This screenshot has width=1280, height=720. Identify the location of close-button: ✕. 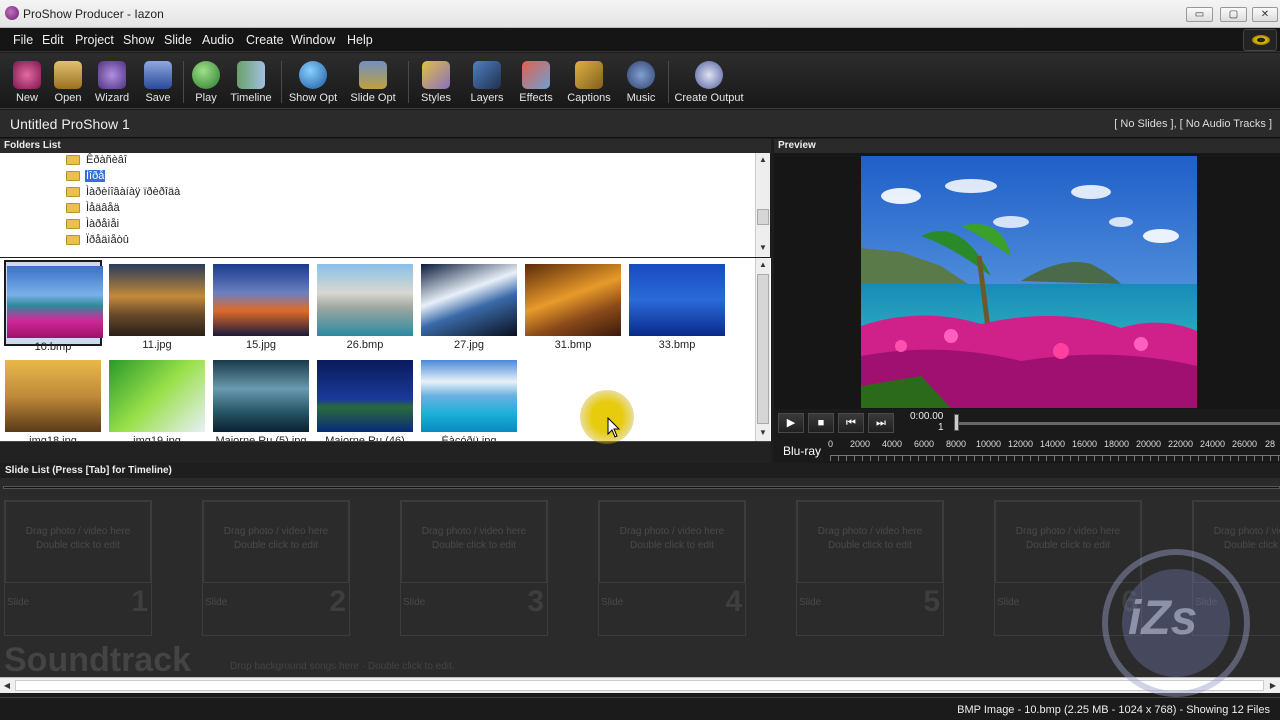
(1265, 14).